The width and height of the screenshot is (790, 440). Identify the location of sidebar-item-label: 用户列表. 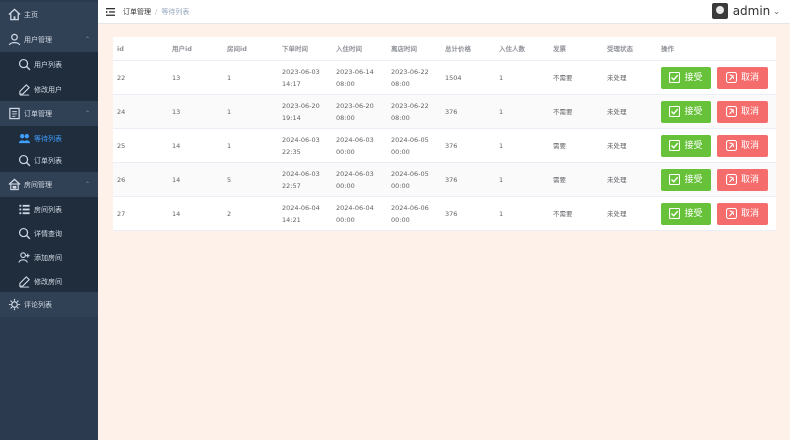
(48, 64).